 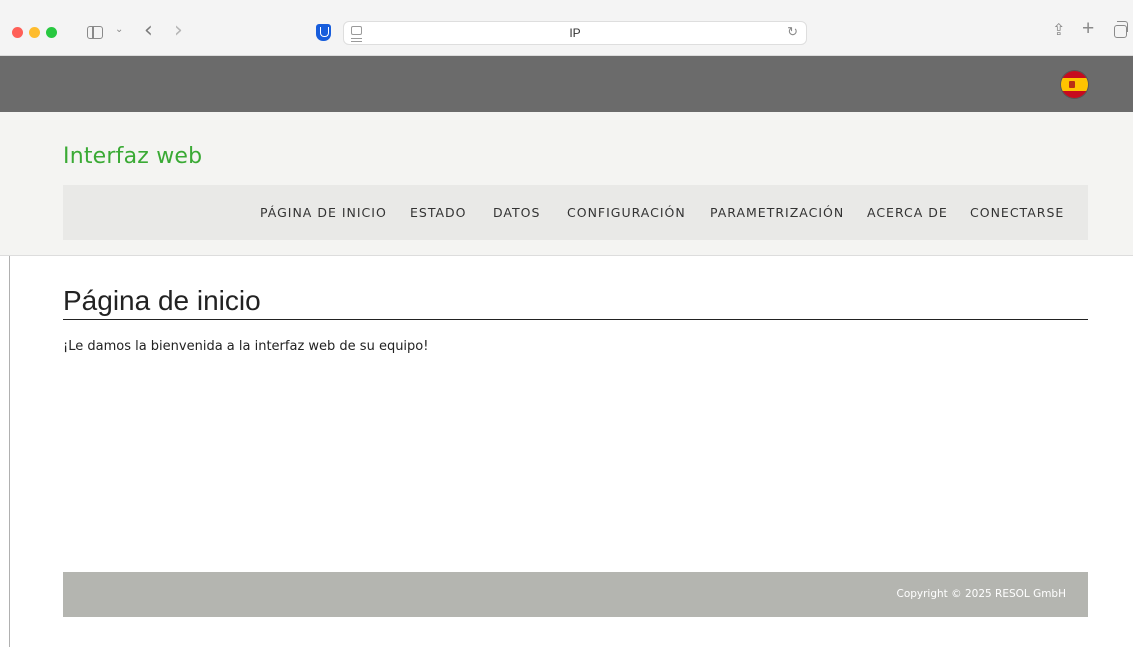 I want to click on nav-item-acerca-de: ACERCA DE, so click(x=907, y=212).